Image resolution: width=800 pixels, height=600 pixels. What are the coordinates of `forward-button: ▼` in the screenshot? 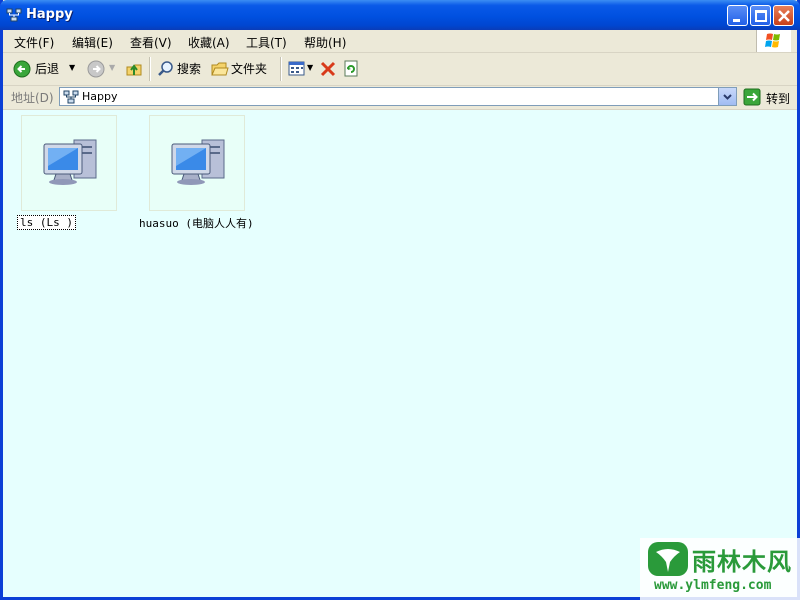 It's located at (103, 69).